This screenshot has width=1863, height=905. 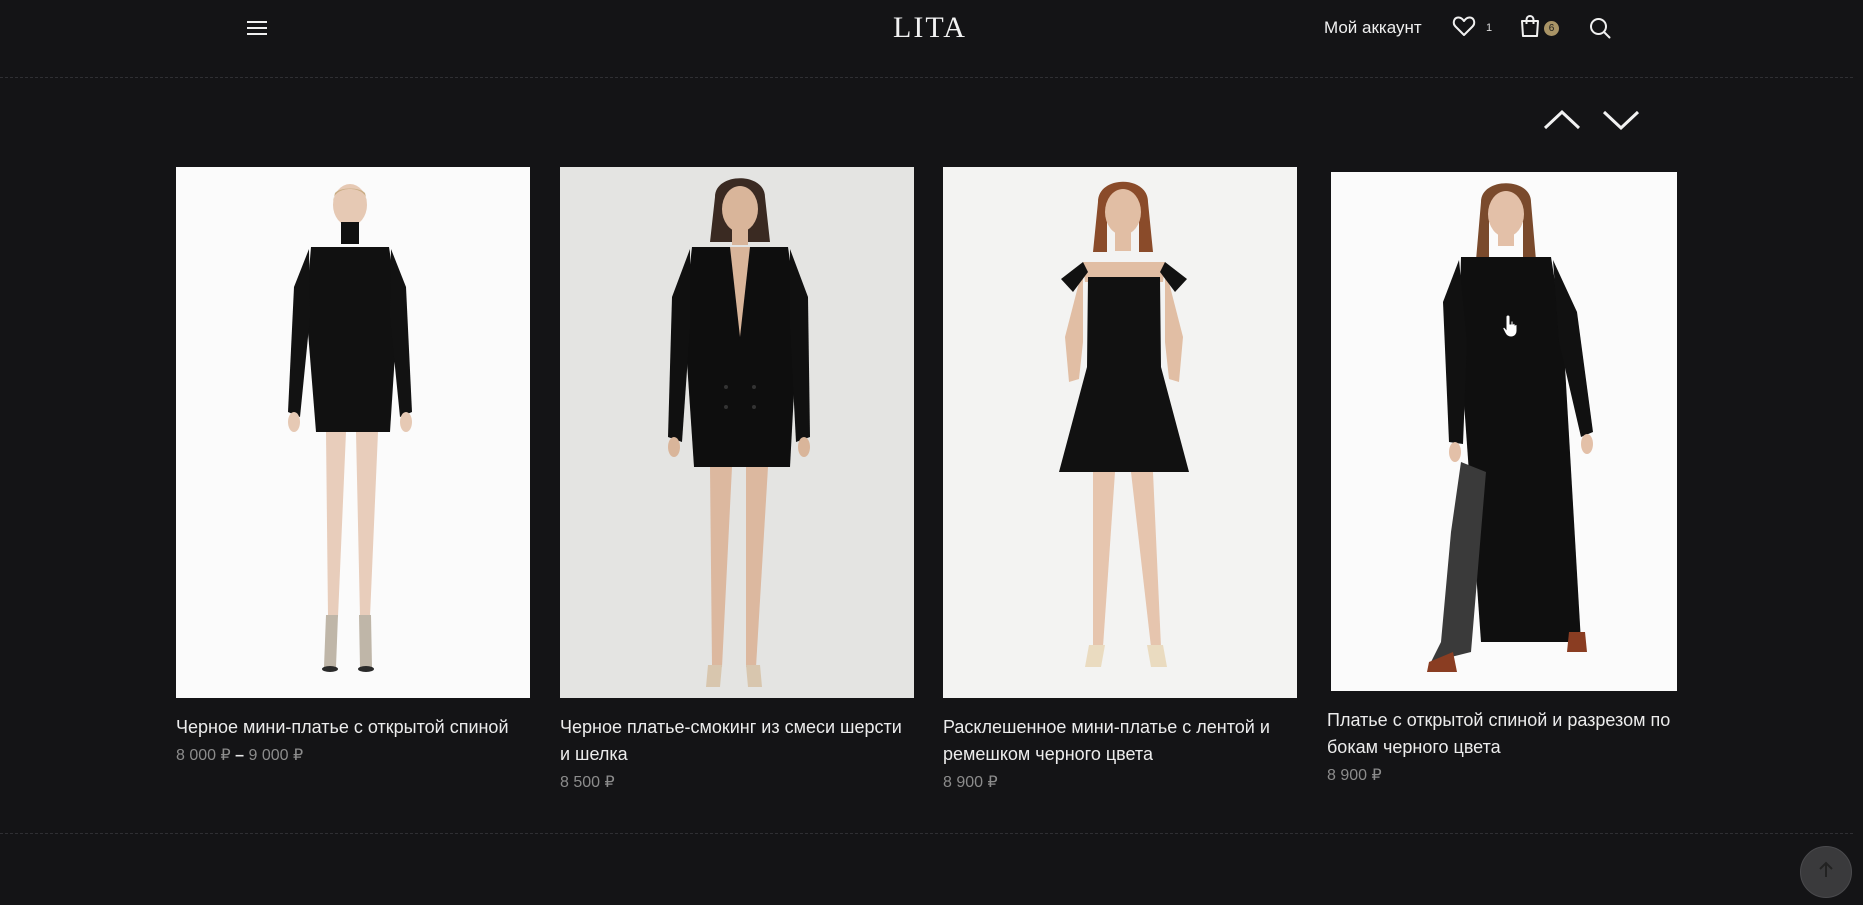 What do you see at coordinates (926, 77) in the screenshot?
I see `header-divider` at bounding box center [926, 77].